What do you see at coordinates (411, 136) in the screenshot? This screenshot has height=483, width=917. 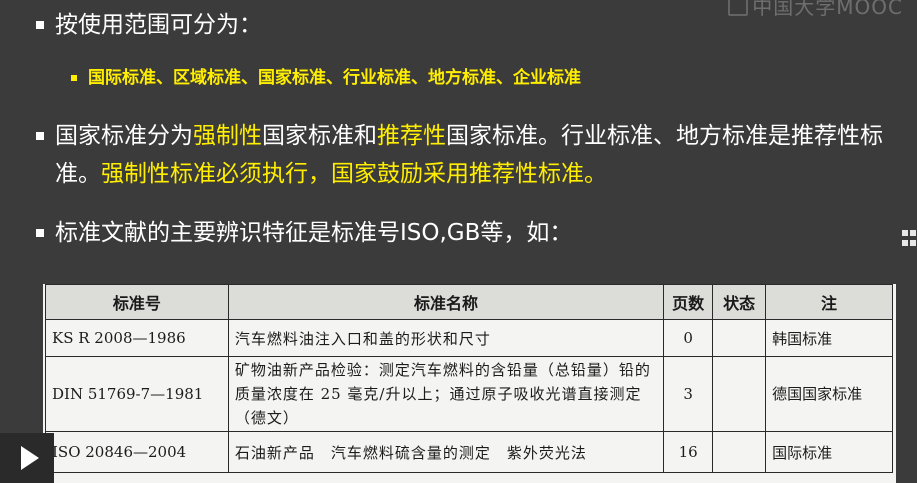 I see `highlight-recommended: 推荐性` at bounding box center [411, 136].